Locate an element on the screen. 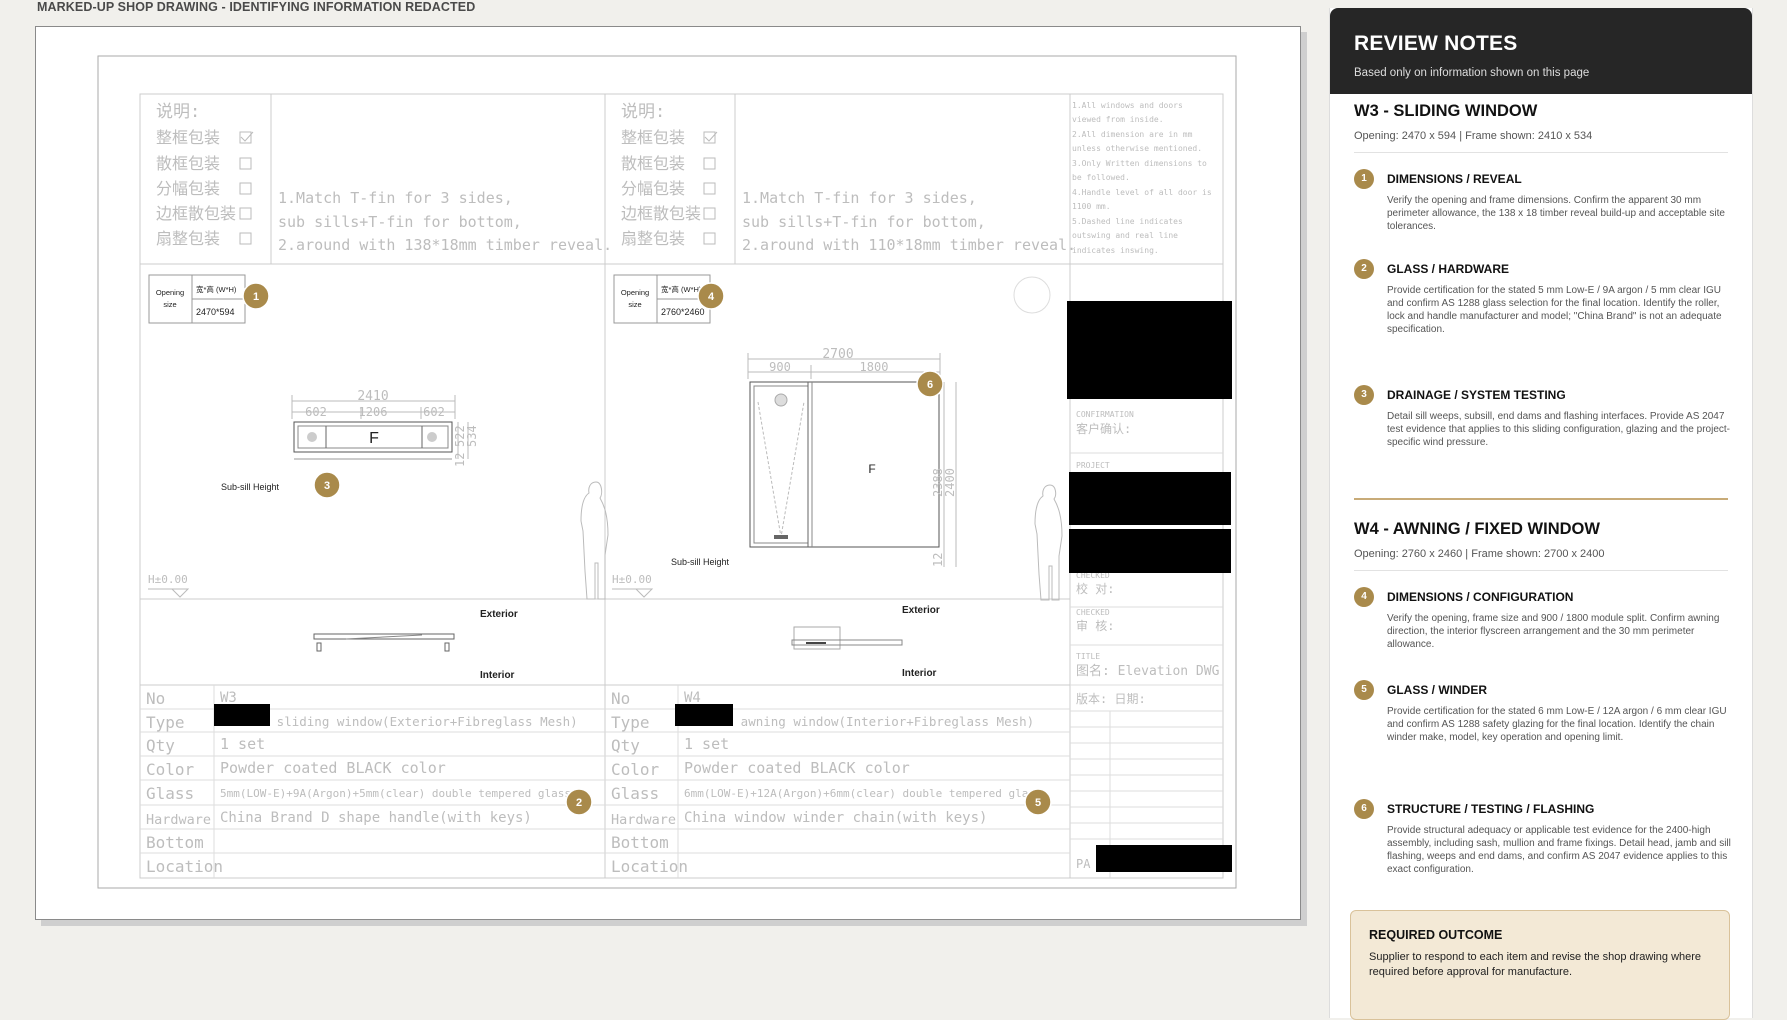 The height and width of the screenshot is (1020, 1787). svg-text: 2410 is located at coordinates (372, 396).